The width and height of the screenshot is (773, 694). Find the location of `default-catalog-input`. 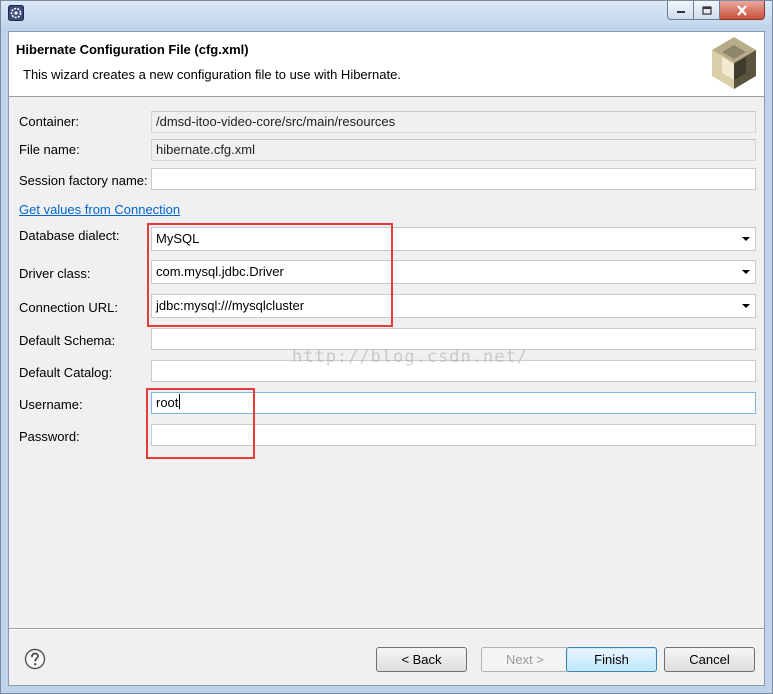

default-catalog-input is located at coordinates (453, 371).